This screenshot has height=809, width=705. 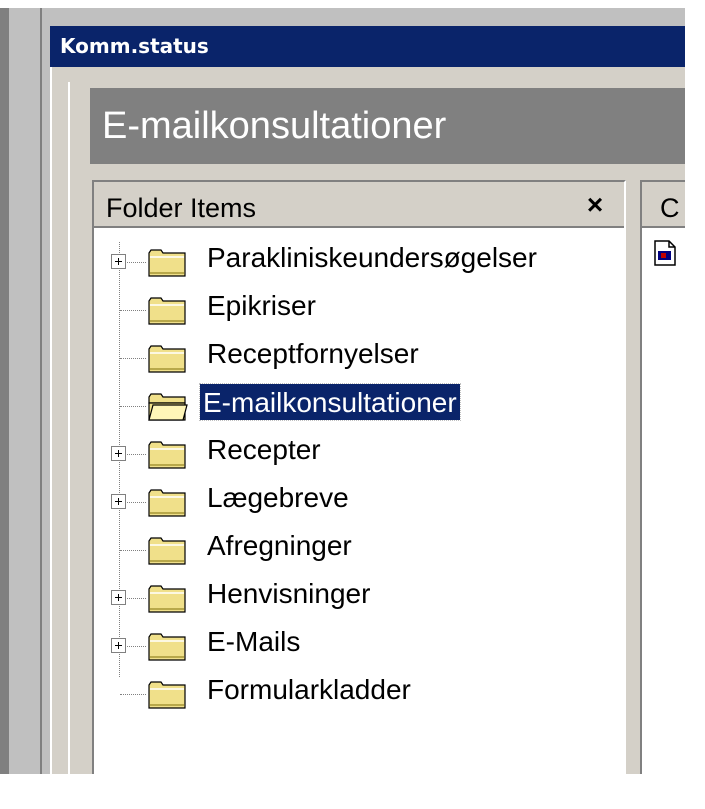 I want to click on window-titlebar: Komm.status, so click(x=367, y=46).